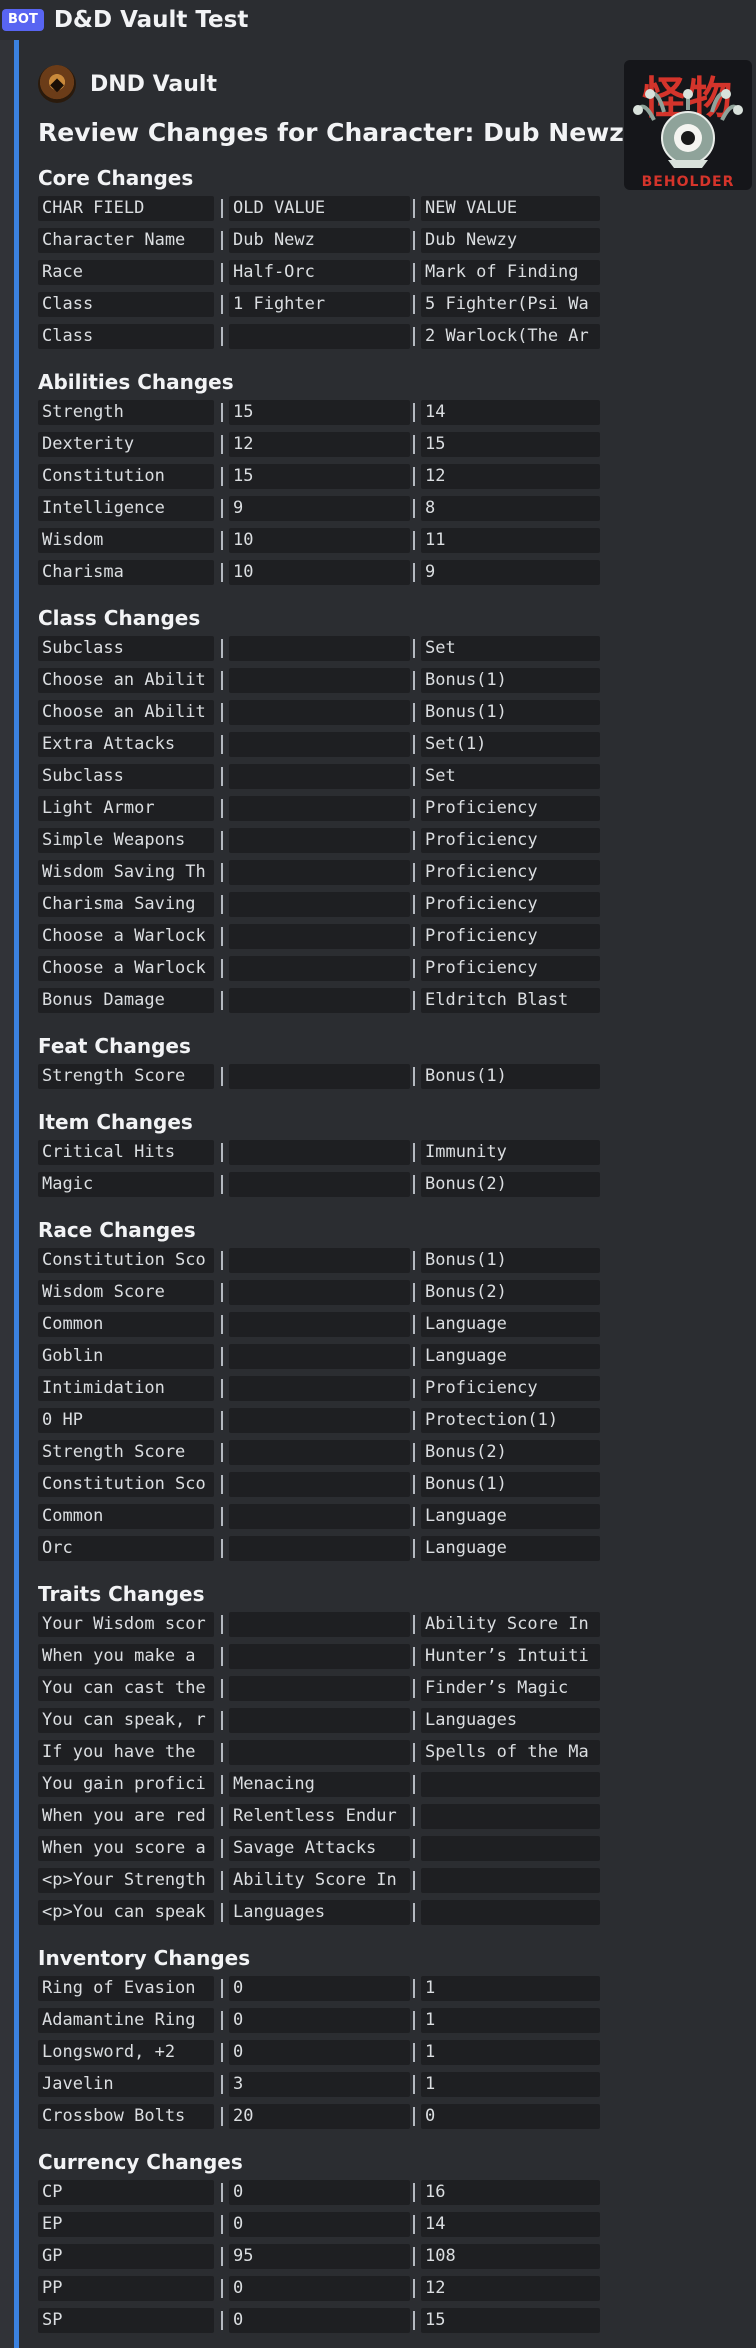  I want to click on section-title: Currency Changes, so click(140, 2162).